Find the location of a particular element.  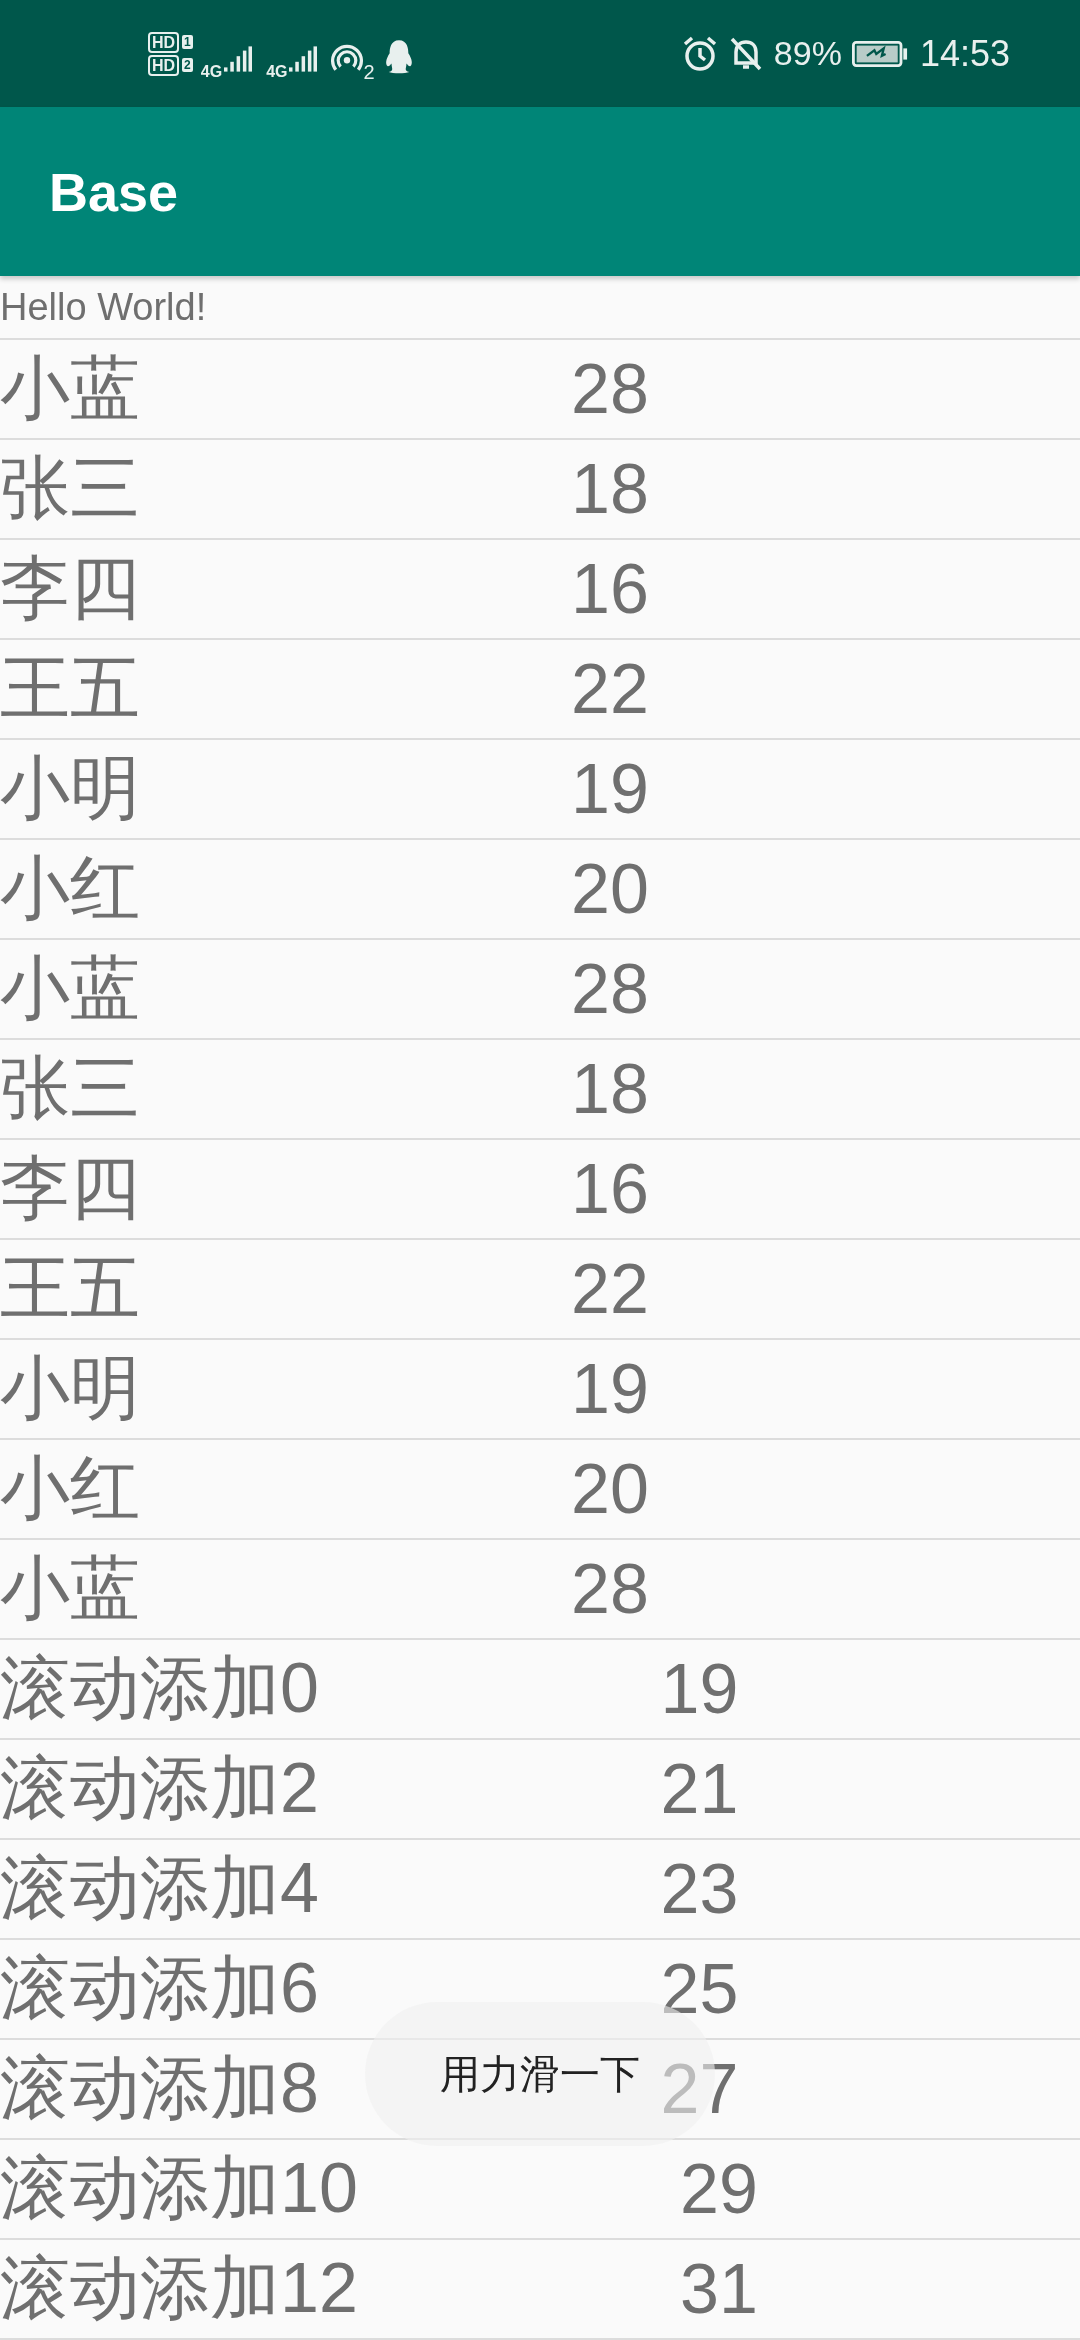

name-text: 滚动添加12 is located at coordinates (179, 2288).